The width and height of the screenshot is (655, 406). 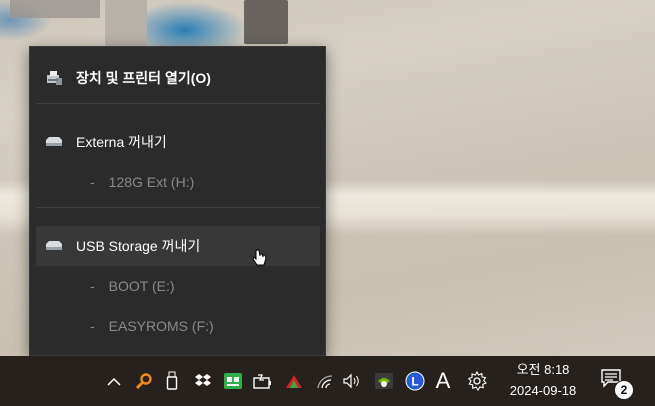 I want to click on dropbox-icon, so click(x=203, y=381).